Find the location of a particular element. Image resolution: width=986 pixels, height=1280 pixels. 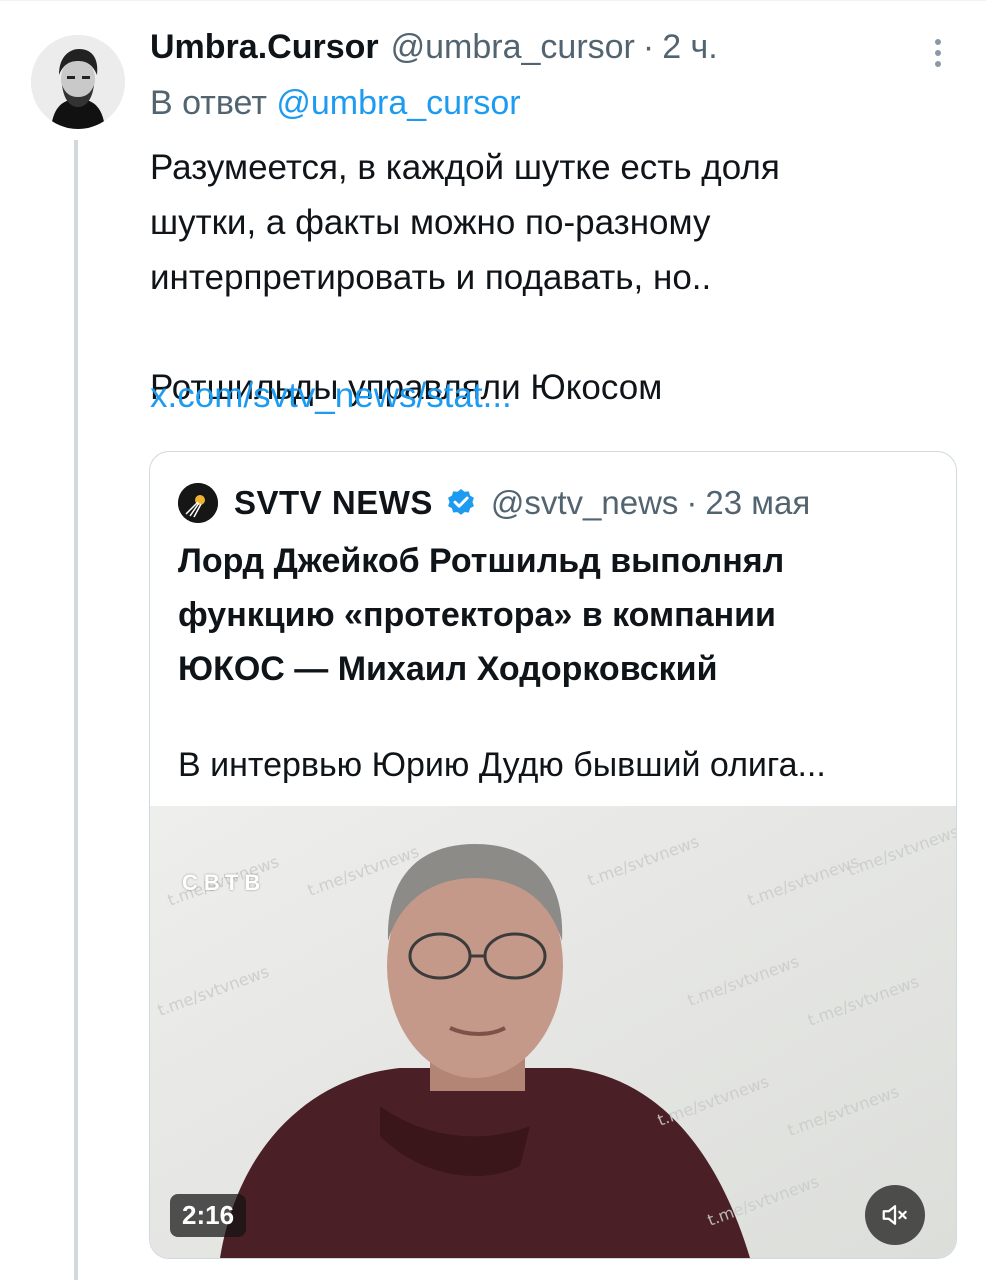

avatar-image is located at coordinates (78, 82).